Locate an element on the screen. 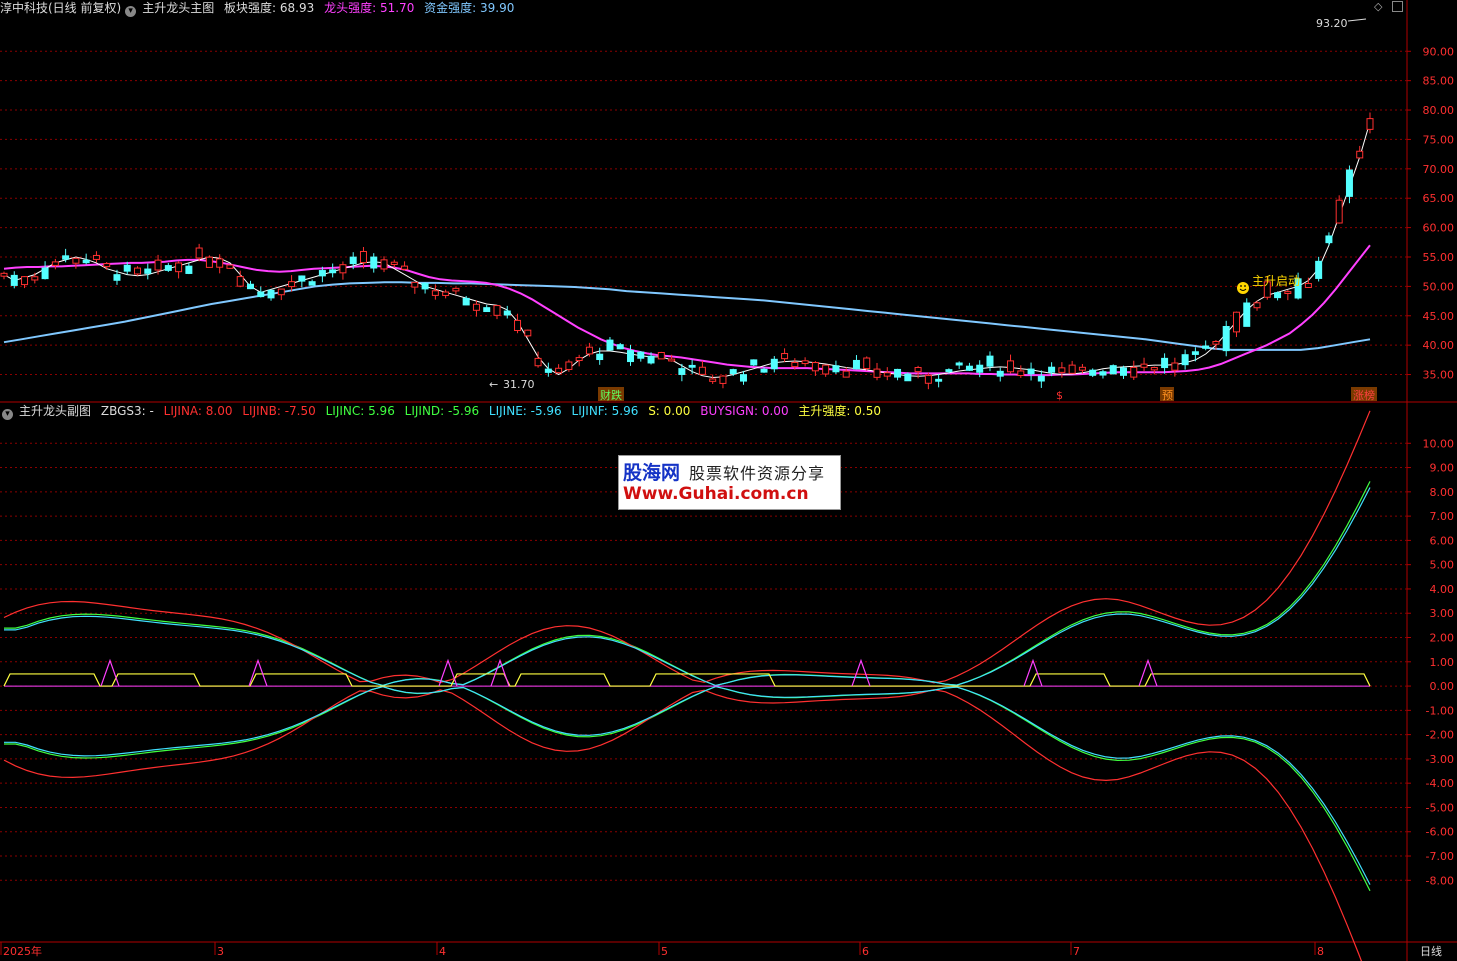 This screenshot has width=1457, height=961. sub-tick-label: 10.00 is located at coordinates (1439, 443).